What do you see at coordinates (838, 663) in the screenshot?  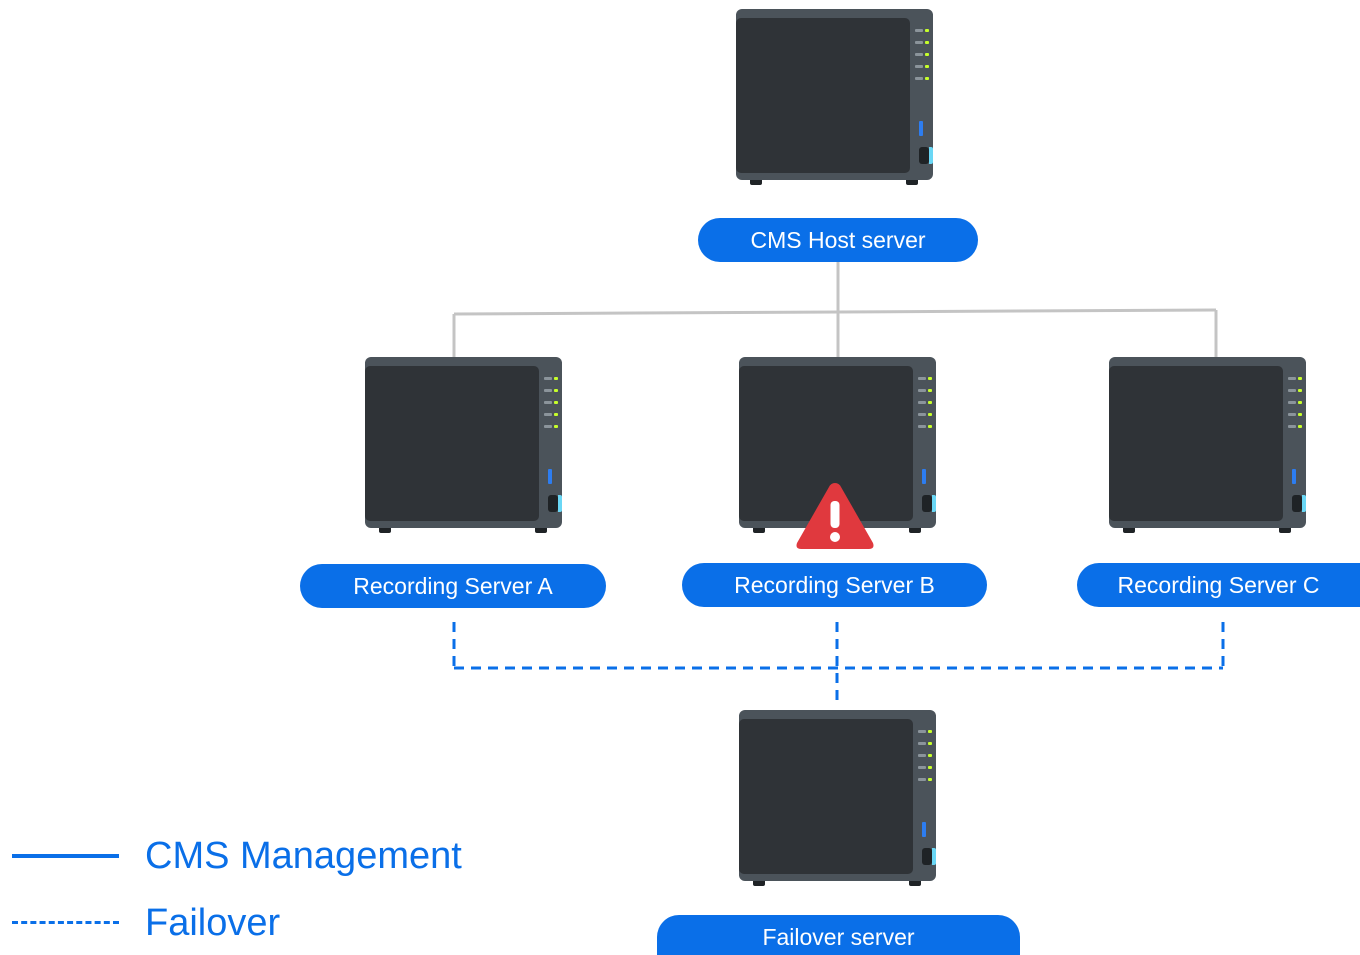 I see `failover-connectors` at bounding box center [838, 663].